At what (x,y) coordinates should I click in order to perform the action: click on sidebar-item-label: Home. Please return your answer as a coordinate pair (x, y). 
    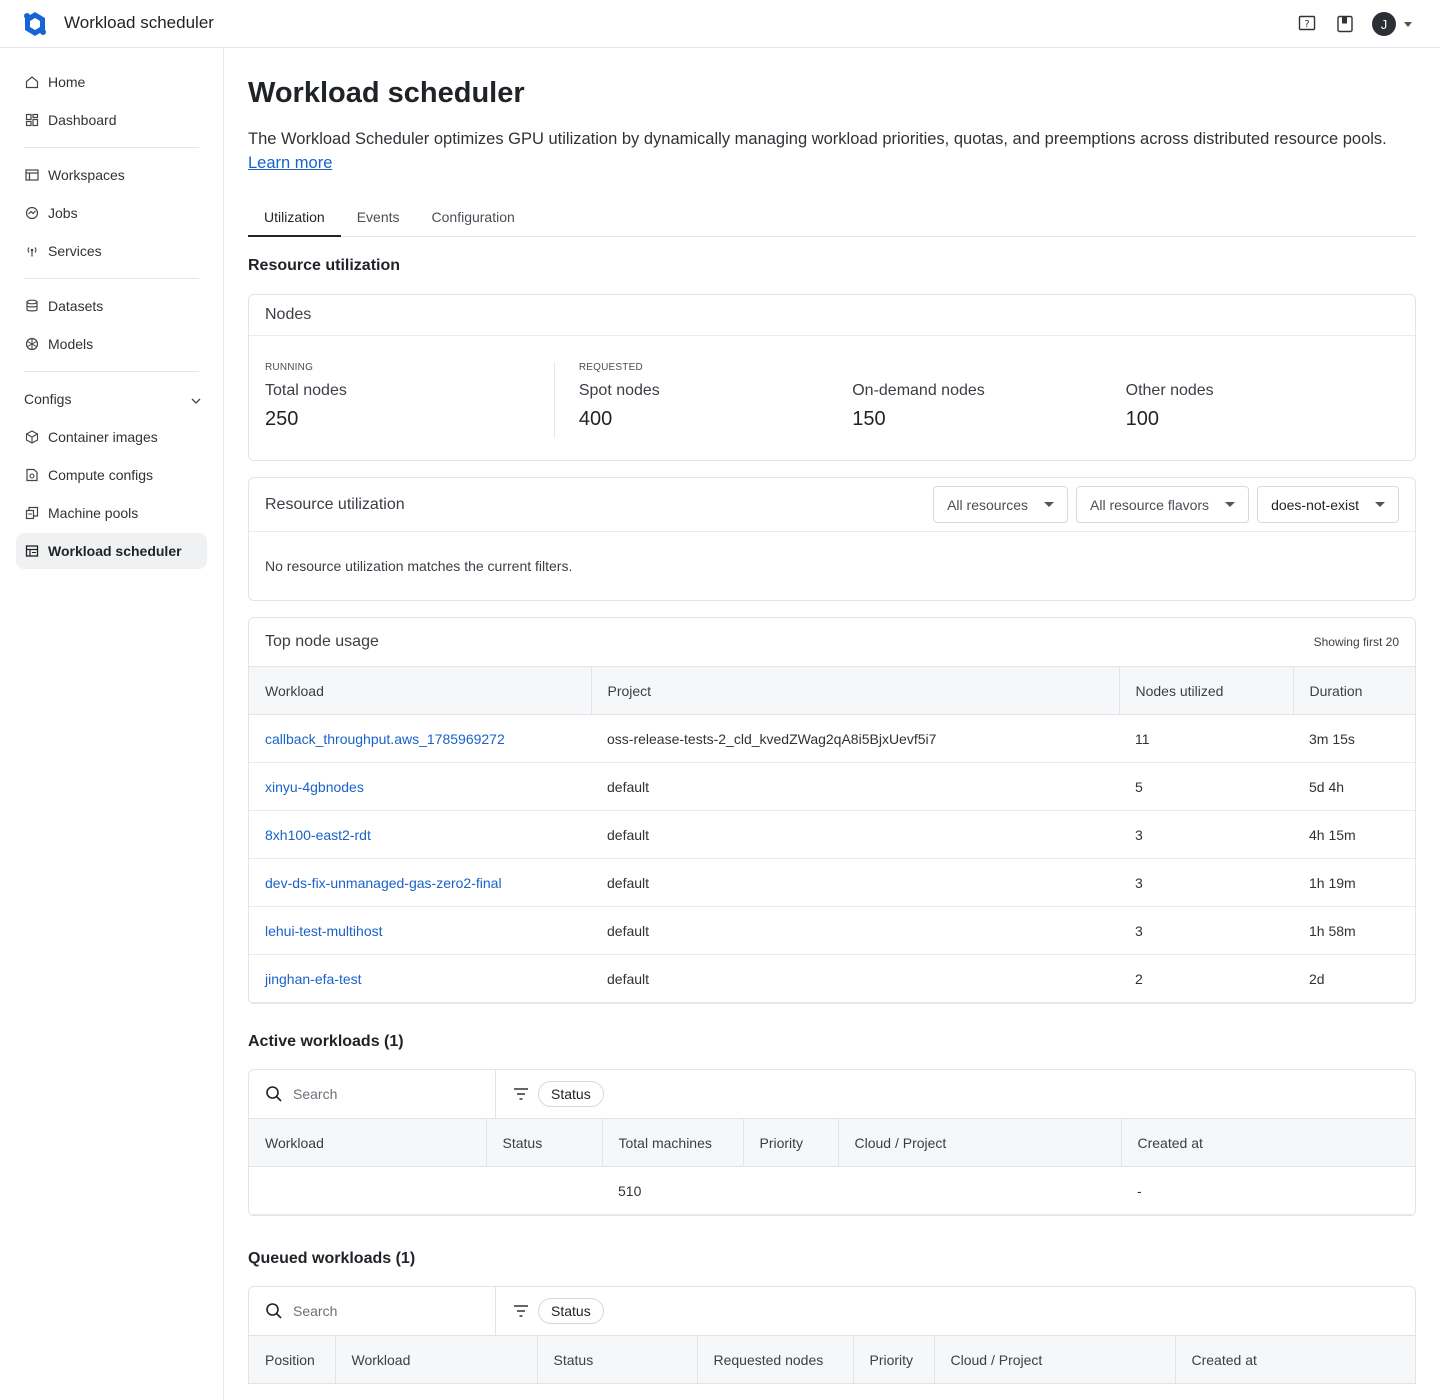
    Looking at the image, I should click on (67, 82).